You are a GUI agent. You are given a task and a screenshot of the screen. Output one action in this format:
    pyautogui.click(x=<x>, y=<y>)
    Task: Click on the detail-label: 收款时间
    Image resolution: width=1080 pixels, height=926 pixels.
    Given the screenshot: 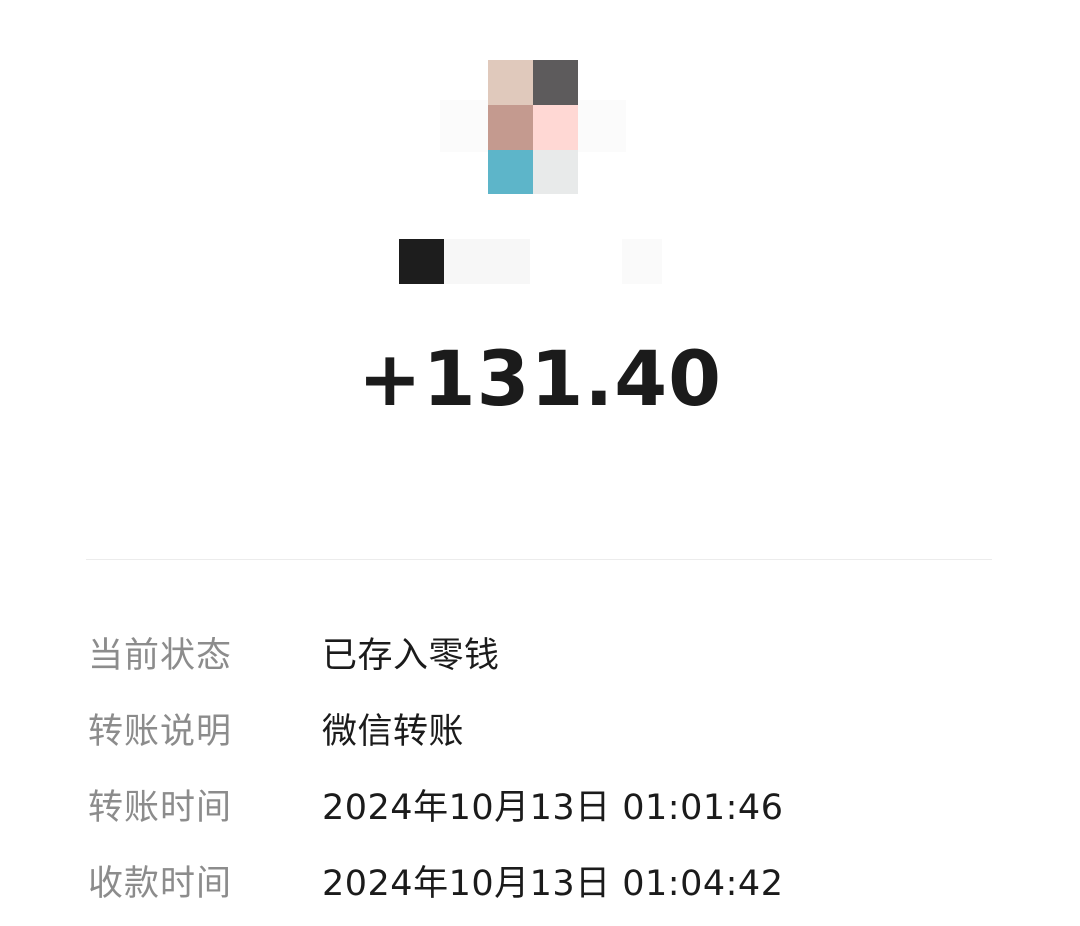 What is the action you would take?
    pyautogui.click(x=160, y=884)
    